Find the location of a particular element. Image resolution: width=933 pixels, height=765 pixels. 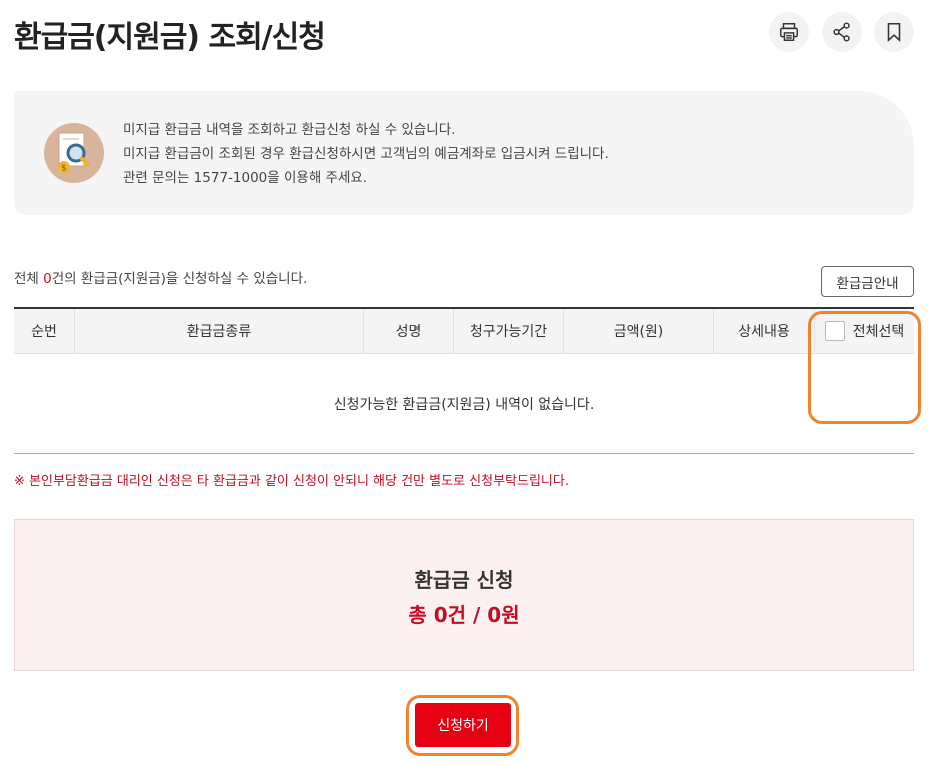

print-button is located at coordinates (789, 32).